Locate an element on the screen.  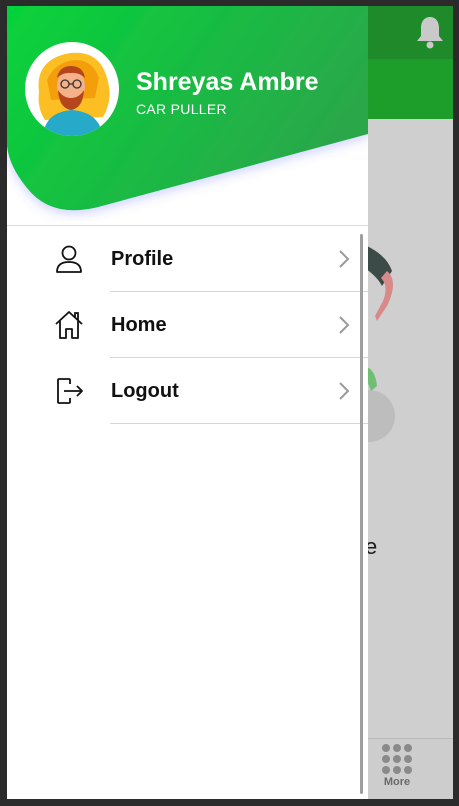
bell-icon is located at coordinates (430, 32).